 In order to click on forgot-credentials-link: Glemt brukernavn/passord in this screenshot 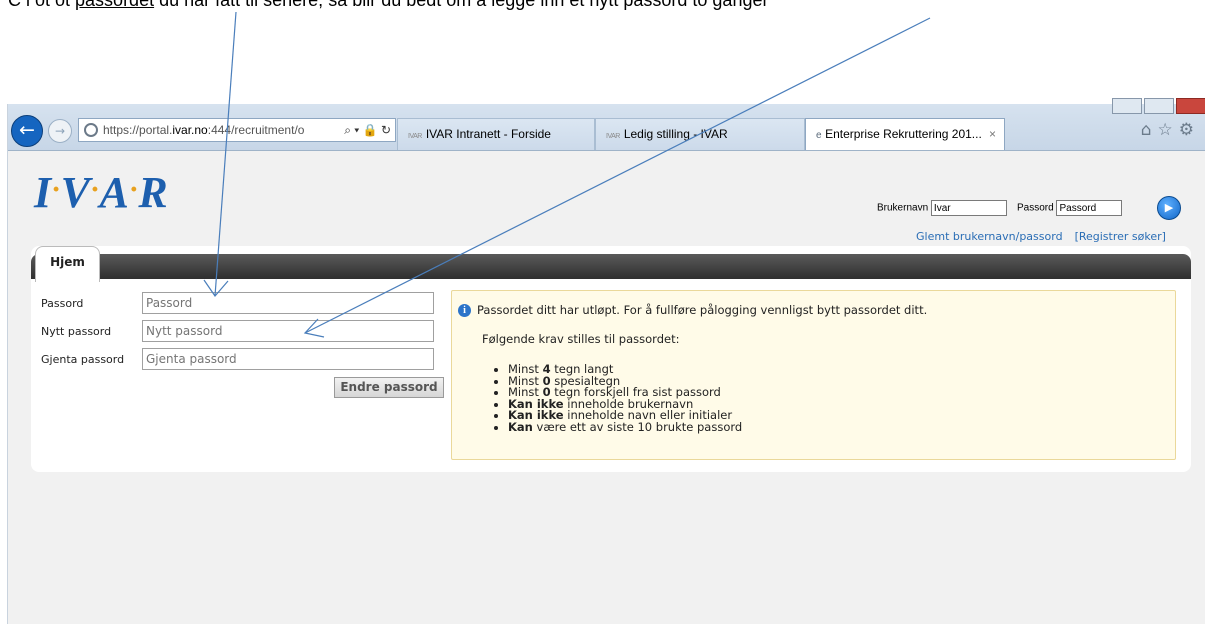, I will do `click(989, 236)`.